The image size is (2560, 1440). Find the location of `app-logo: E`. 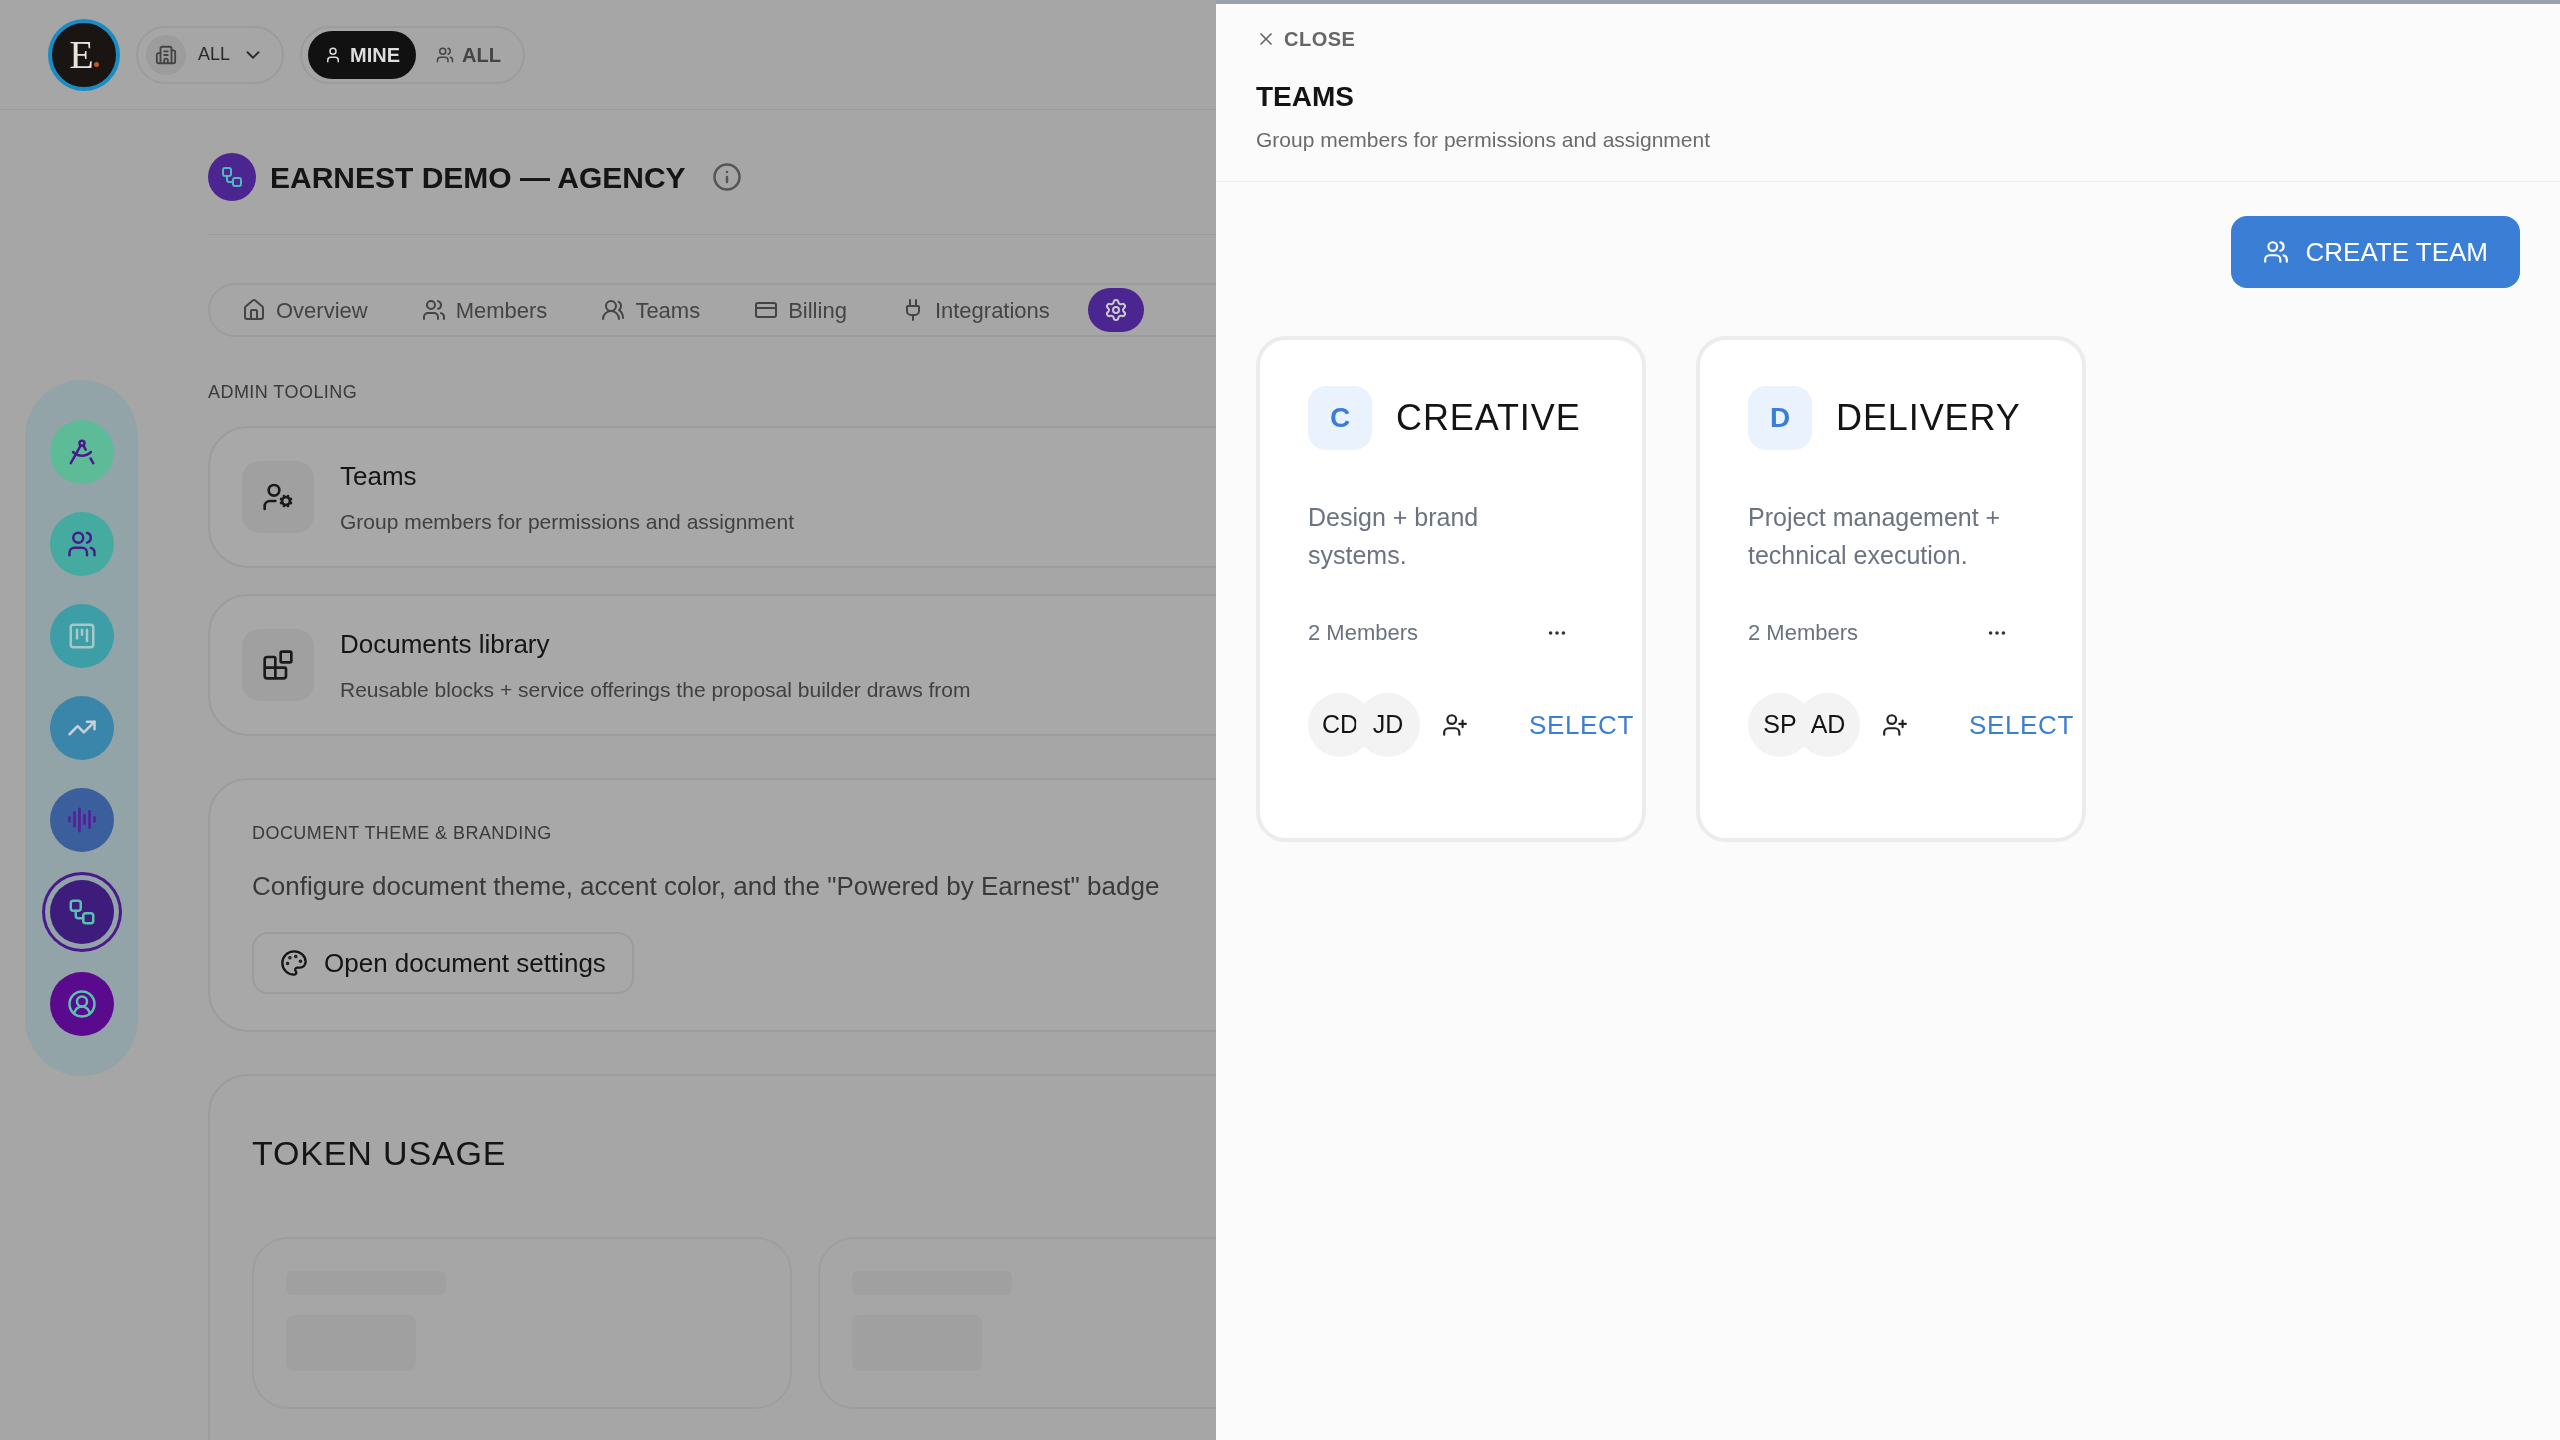

app-logo: E is located at coordinates (84, 54).